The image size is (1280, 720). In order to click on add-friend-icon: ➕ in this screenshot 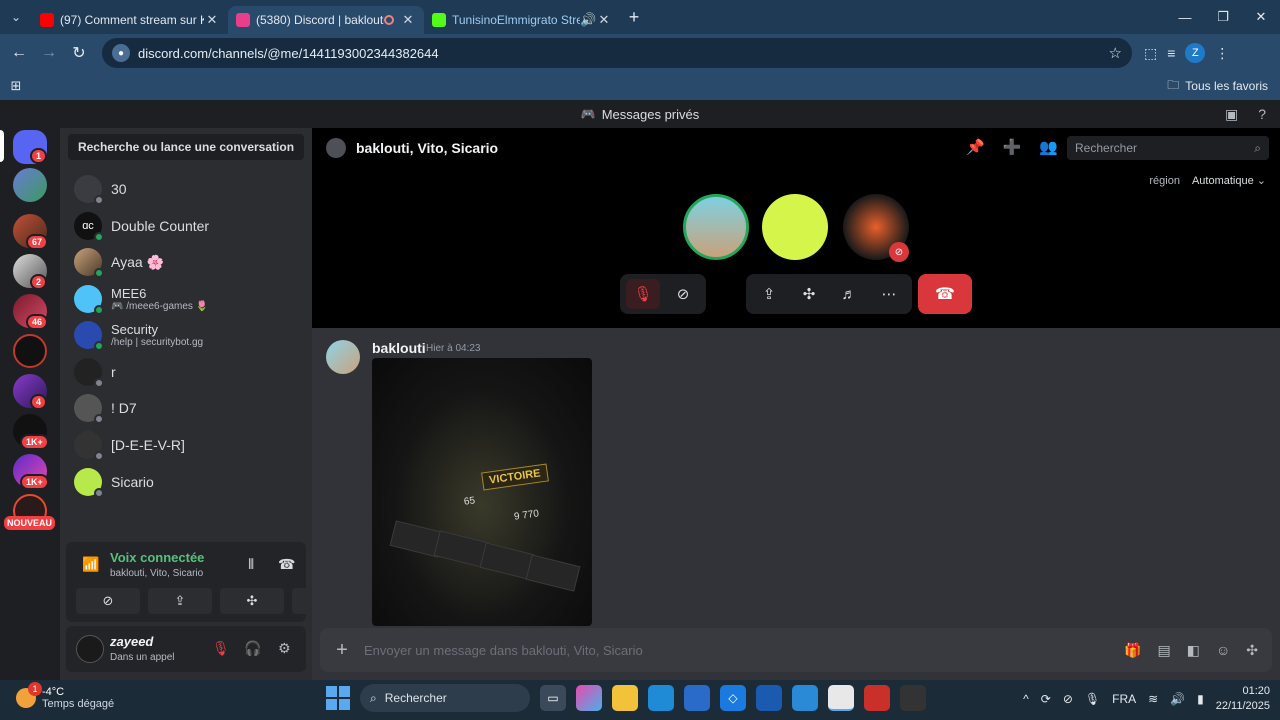, I will do `click(1012, 147)`.